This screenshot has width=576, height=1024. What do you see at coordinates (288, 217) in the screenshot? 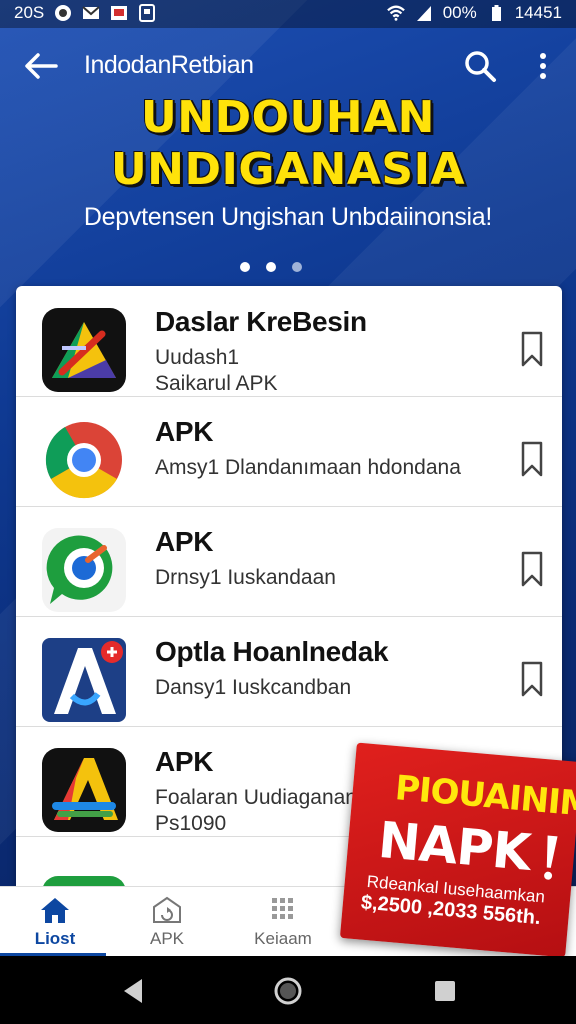
I see `hero-subtitle: Depvtensen Ungishan Unbdaiinonsia!` at bounding box center [288, 217].